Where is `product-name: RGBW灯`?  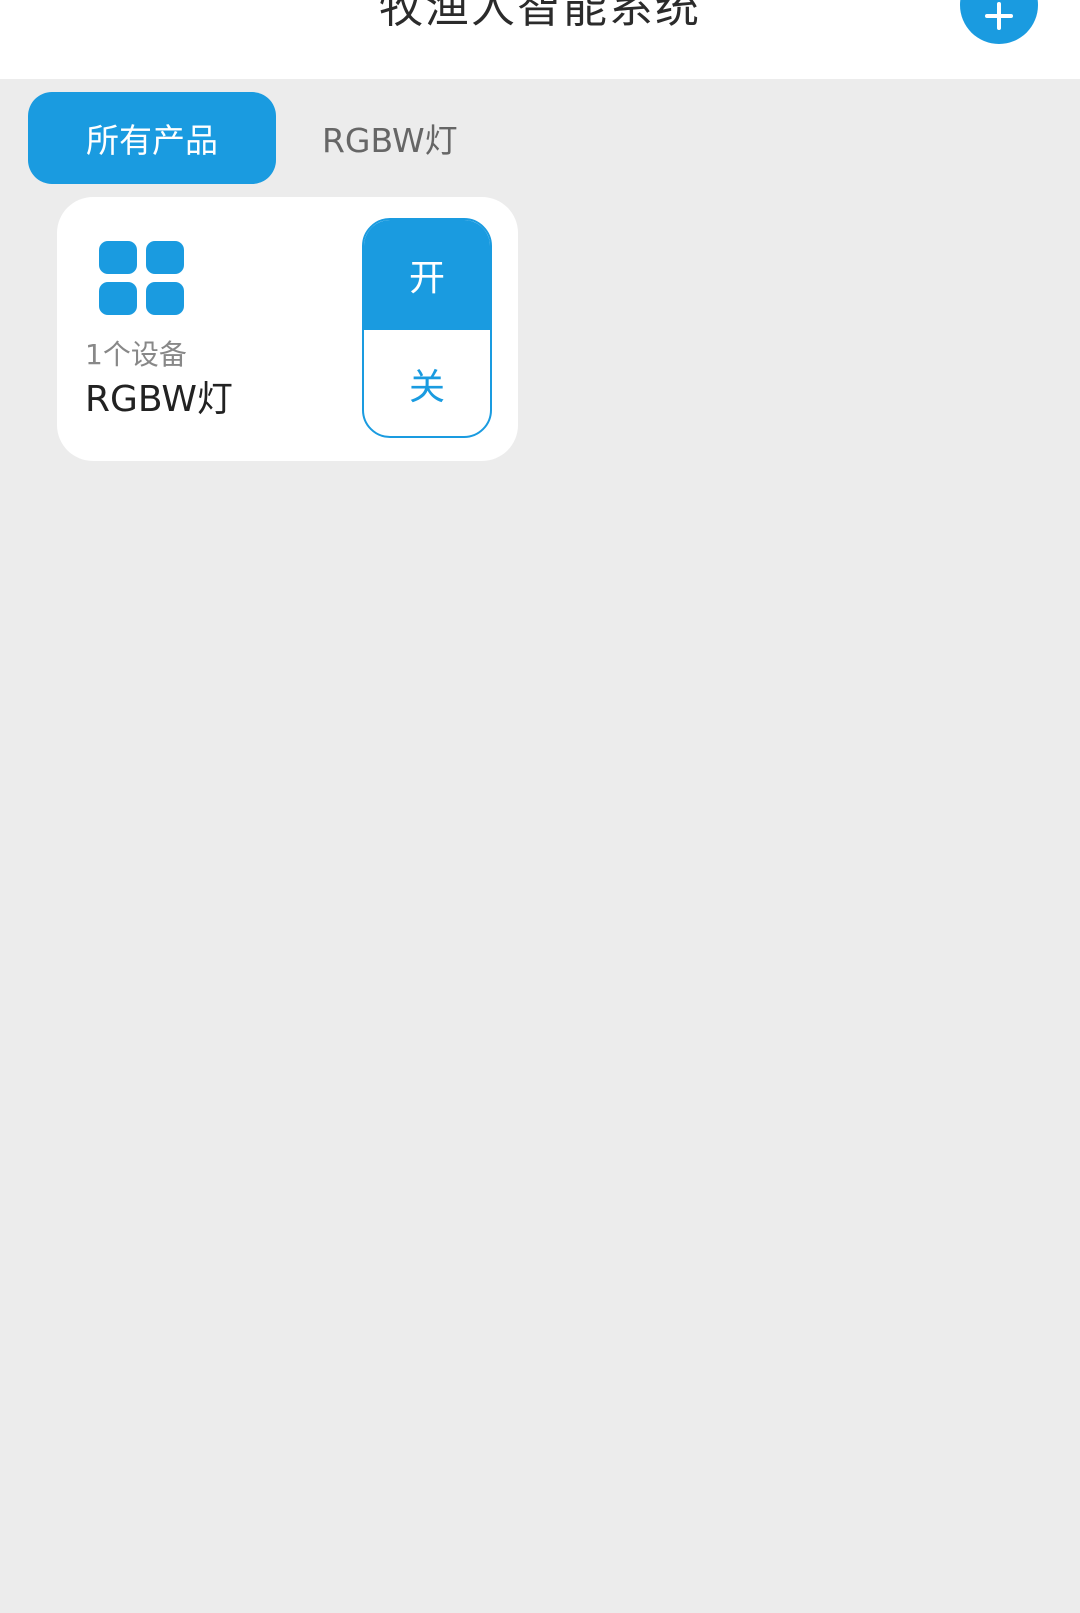
product-name: RGBW灯 is located at coordinates (159, 399).